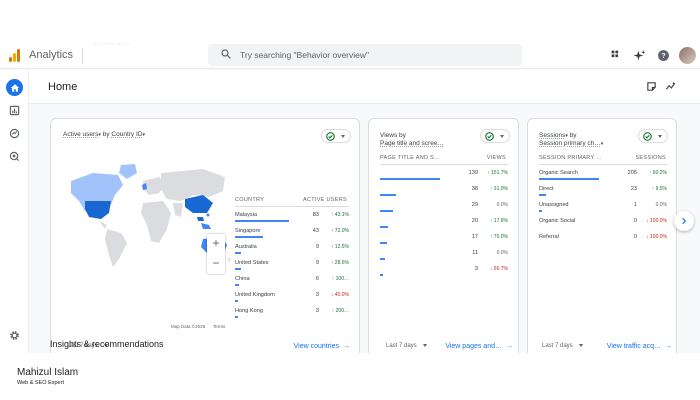 The width and height of the screenshot is (700, 400). Describe the element at coordinates (671, 86) in the screenshot. I see `insights-trend-icon` at that location.